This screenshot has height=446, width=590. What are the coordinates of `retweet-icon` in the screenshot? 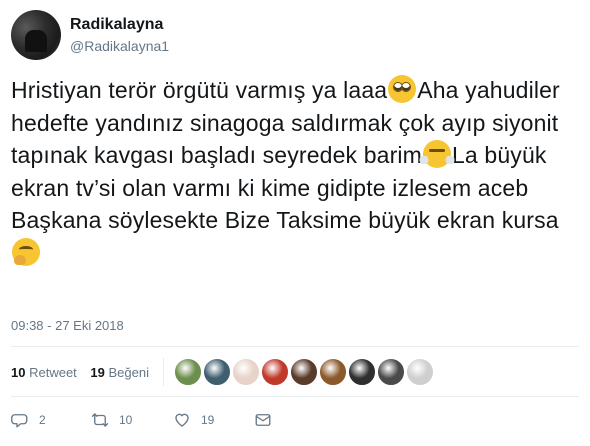 It's located at (100, 420).